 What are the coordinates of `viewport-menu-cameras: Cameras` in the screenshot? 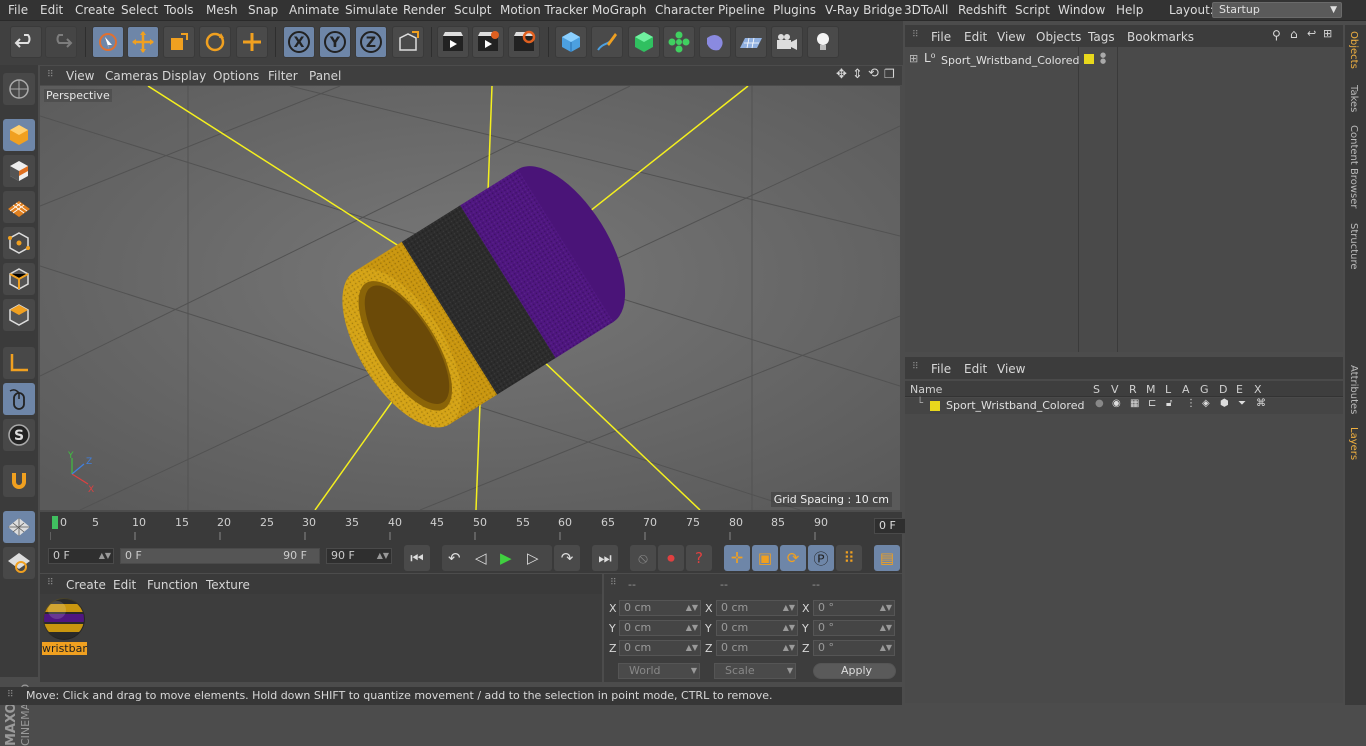 It's located at (131, 76).